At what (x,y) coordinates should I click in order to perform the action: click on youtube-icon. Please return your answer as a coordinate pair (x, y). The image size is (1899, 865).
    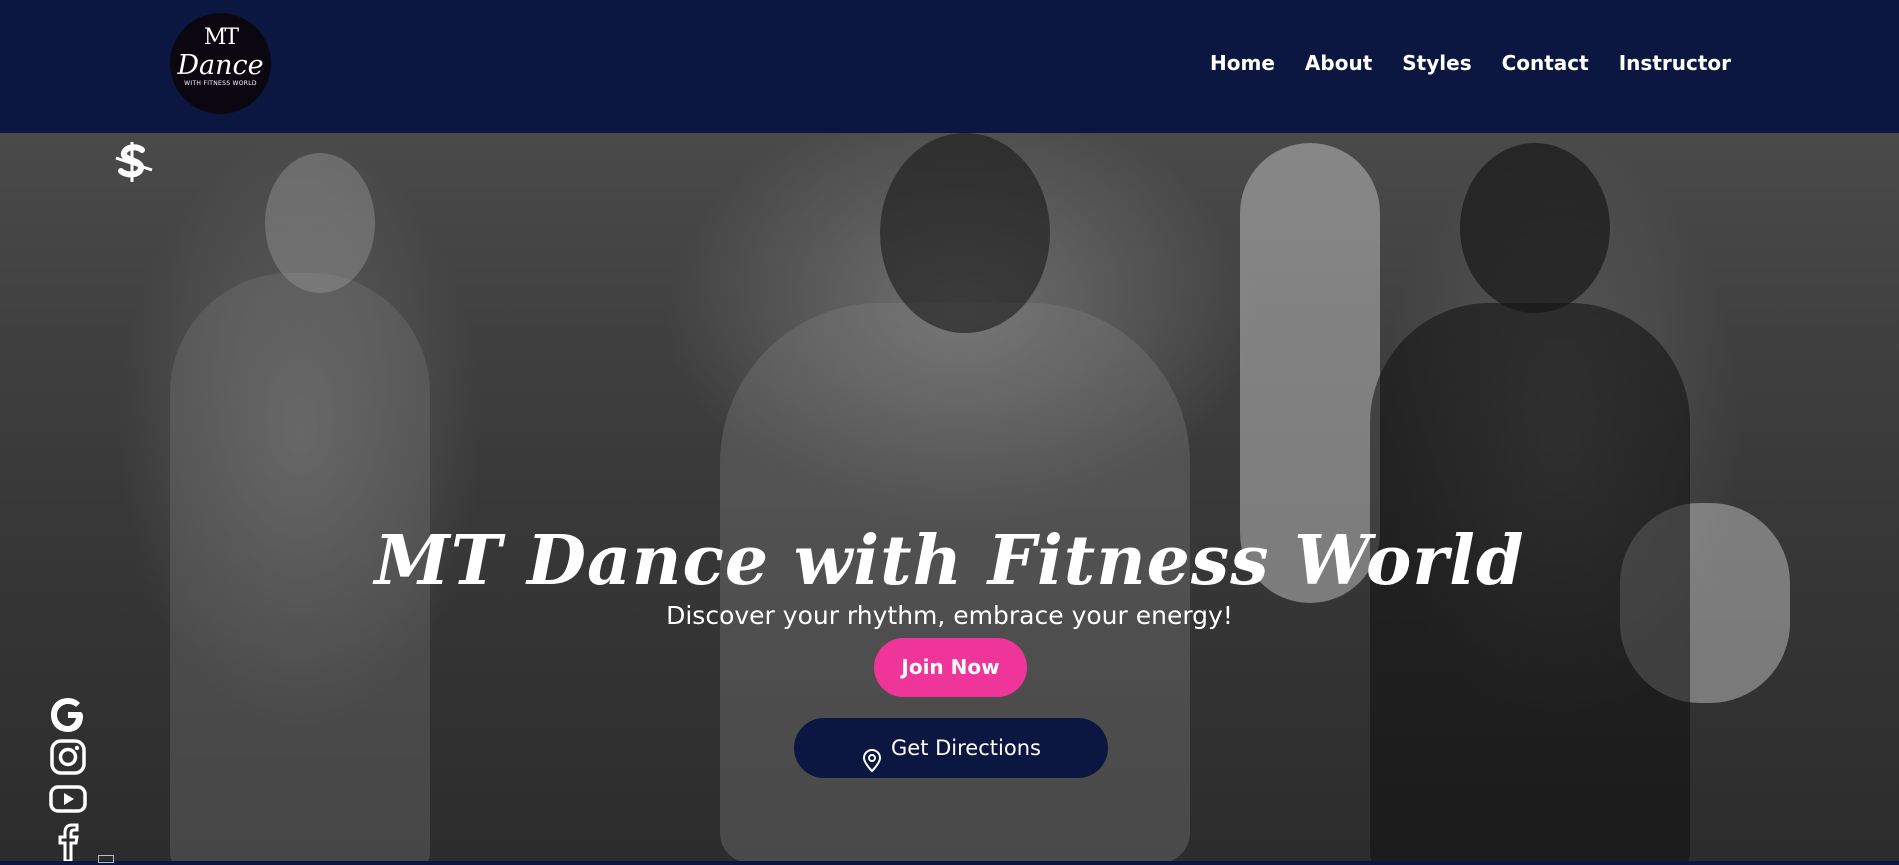
    Looking at the image, I should click on (68, 799).